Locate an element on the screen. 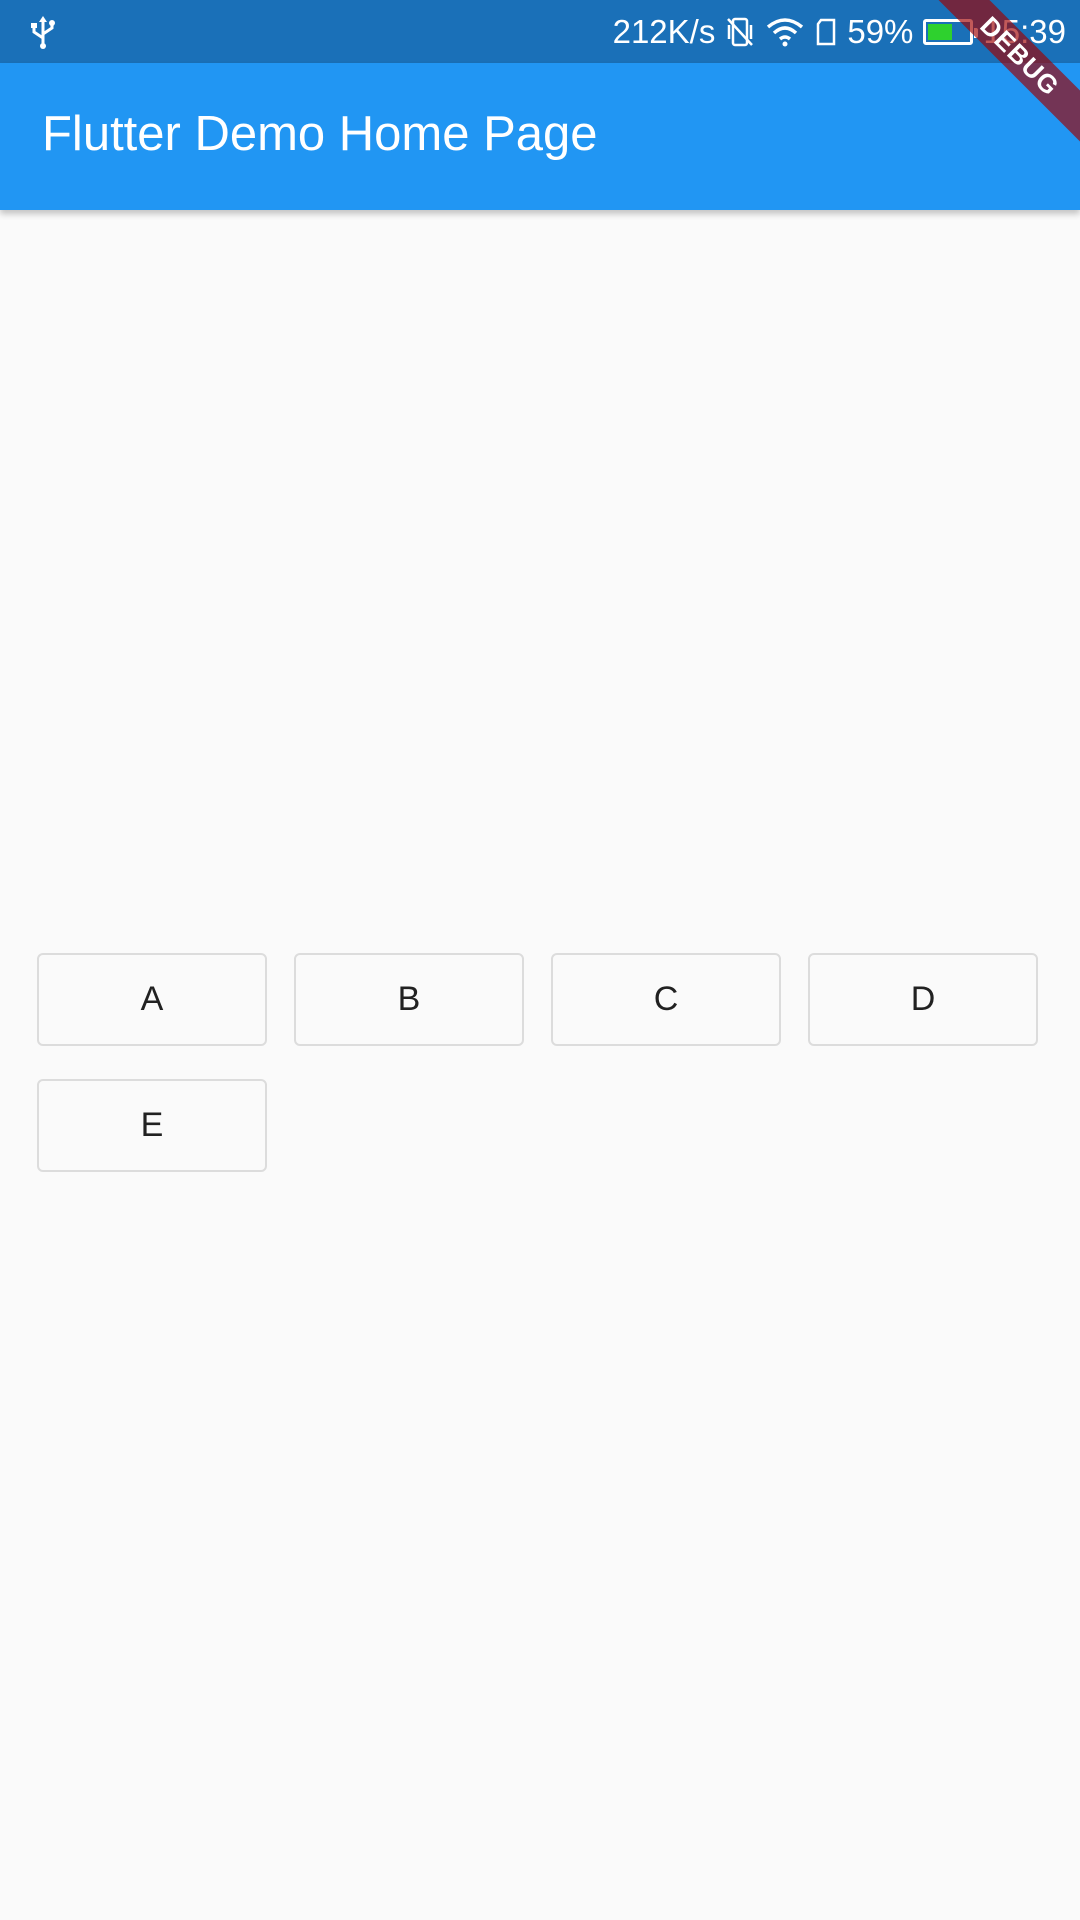 This screenshot has height=1920, width=1080. battery-icon is located at coordinates (951, 31).